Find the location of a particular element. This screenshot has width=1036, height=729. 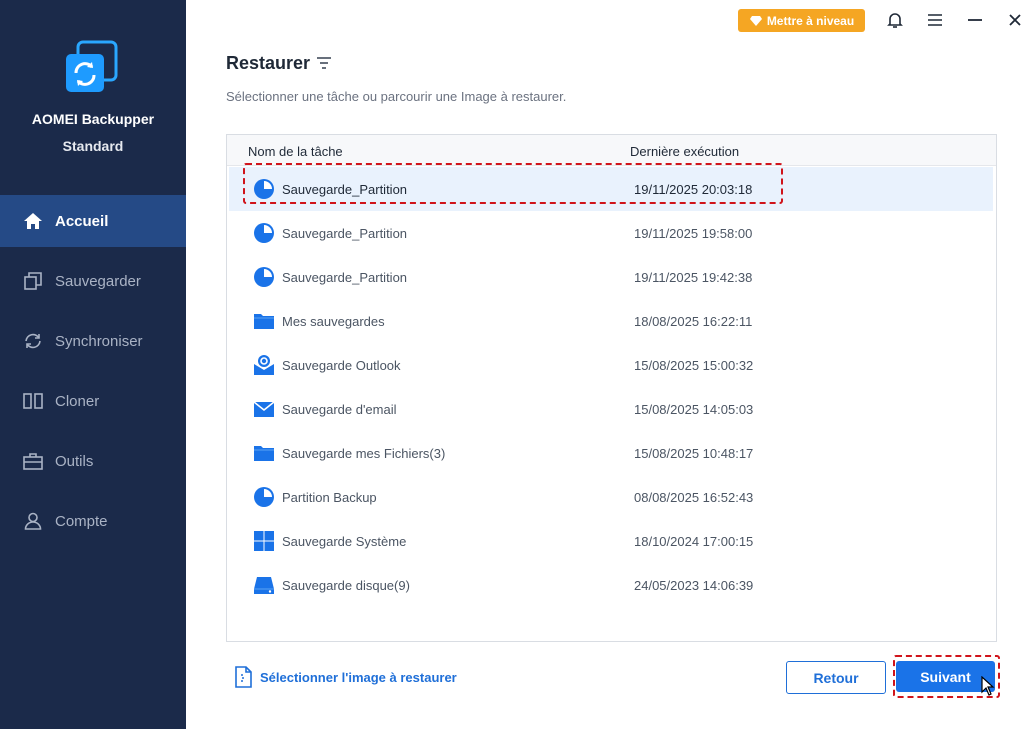

nav-label: Accueil is located at coordinates (82, 221).